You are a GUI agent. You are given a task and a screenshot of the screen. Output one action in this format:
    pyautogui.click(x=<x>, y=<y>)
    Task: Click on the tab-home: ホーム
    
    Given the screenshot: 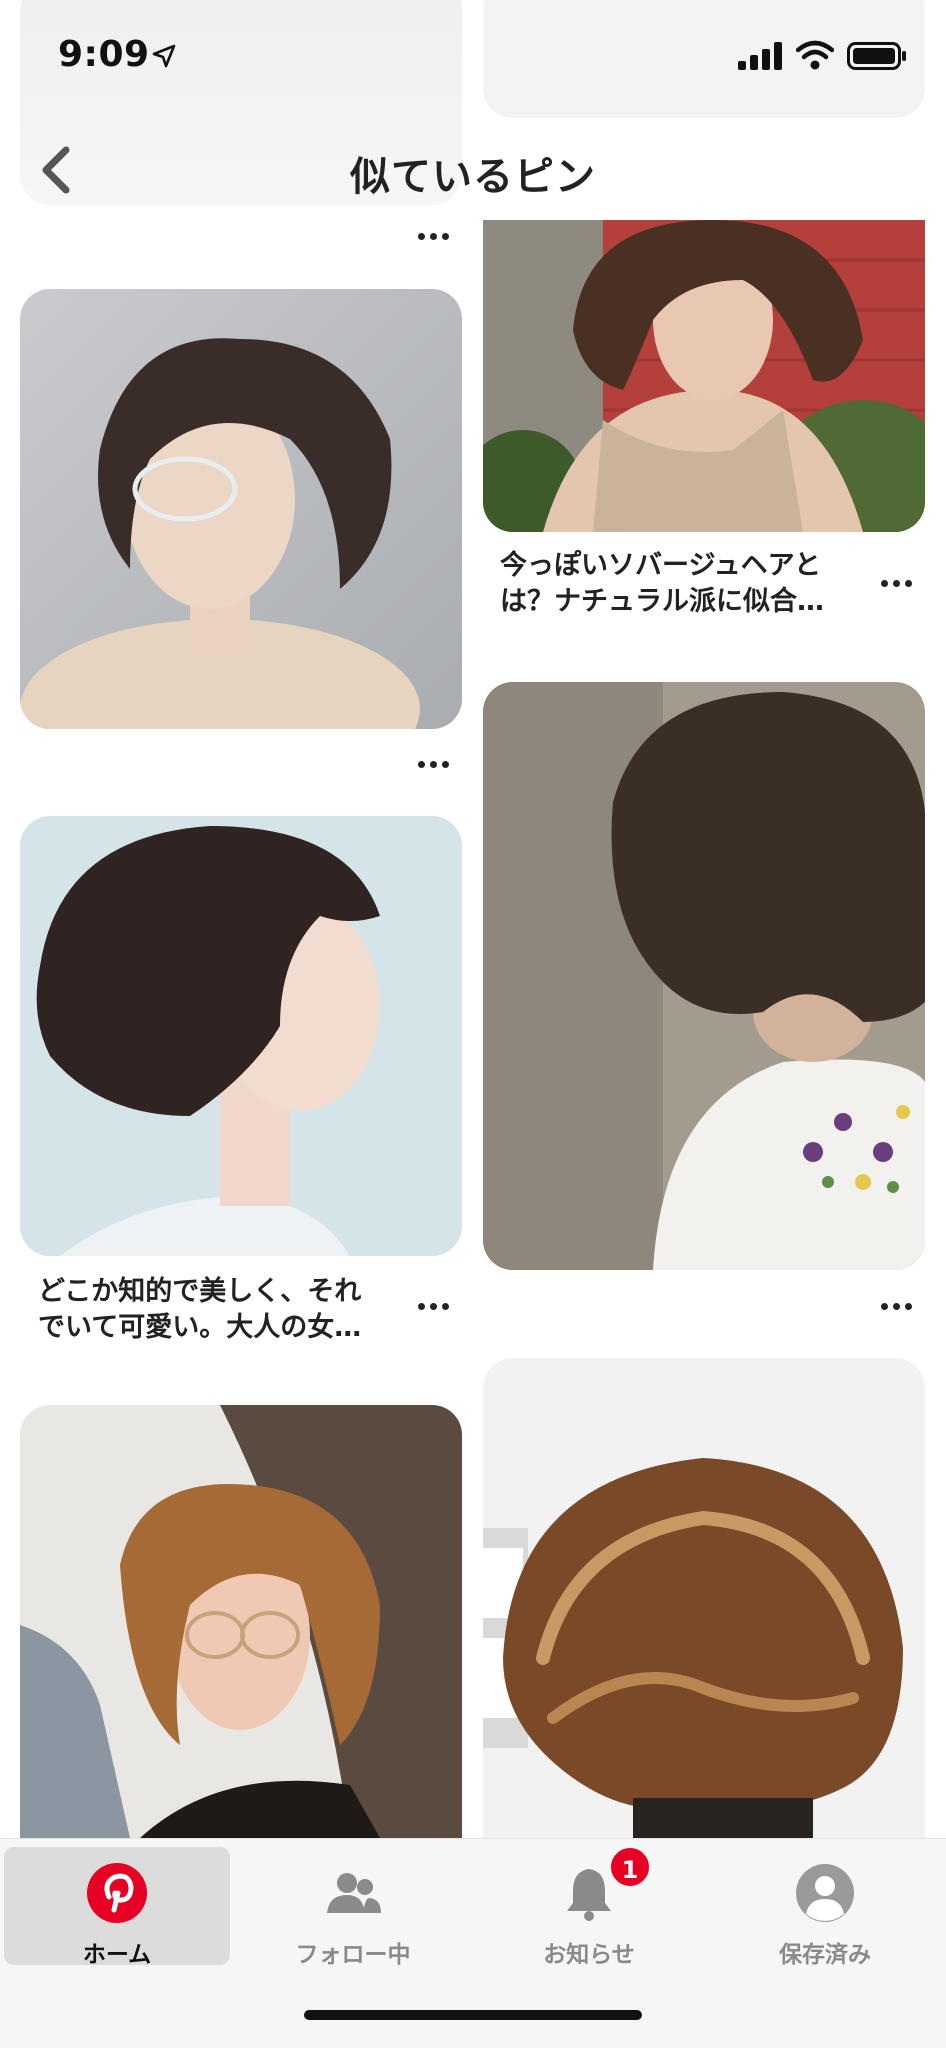 What is the action you would take?
    pyautogui.click(x=117, y=1907)
    